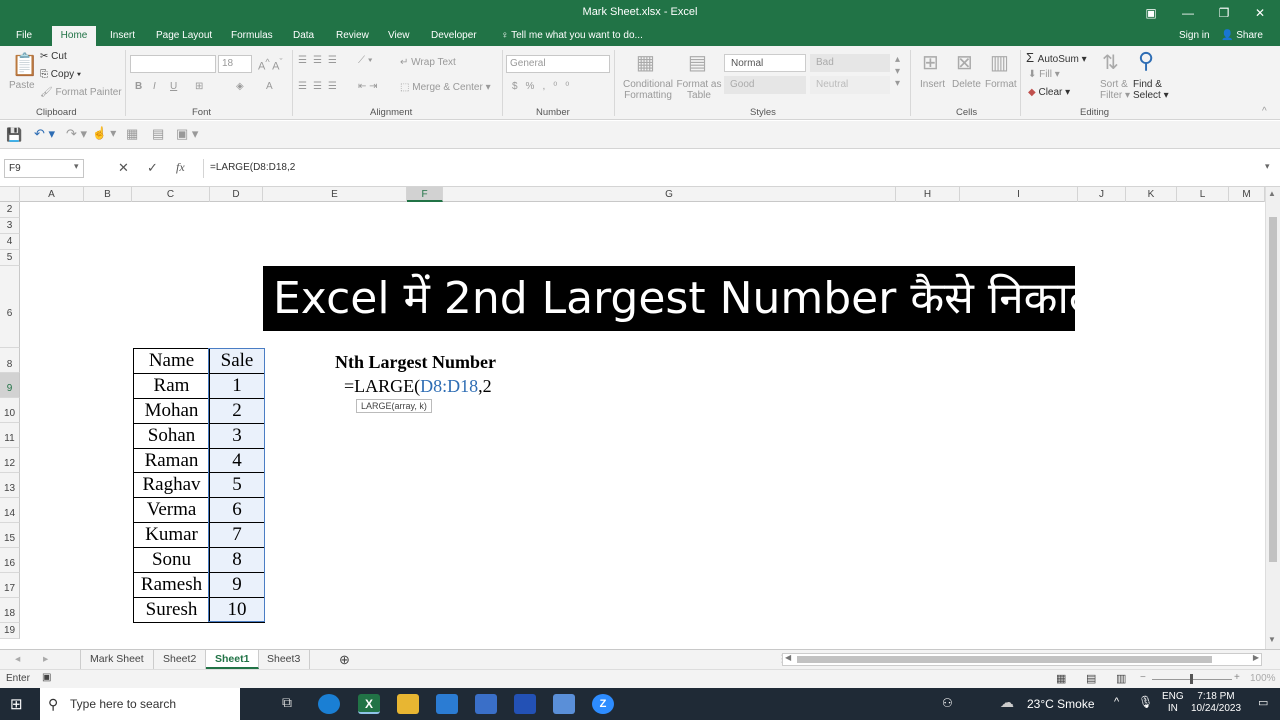 The image size is (1280, 720). Describe the element at coordinates (270, 65) in the screenshot. I see `increase-font-icon: A^ Aˇ` at that location.